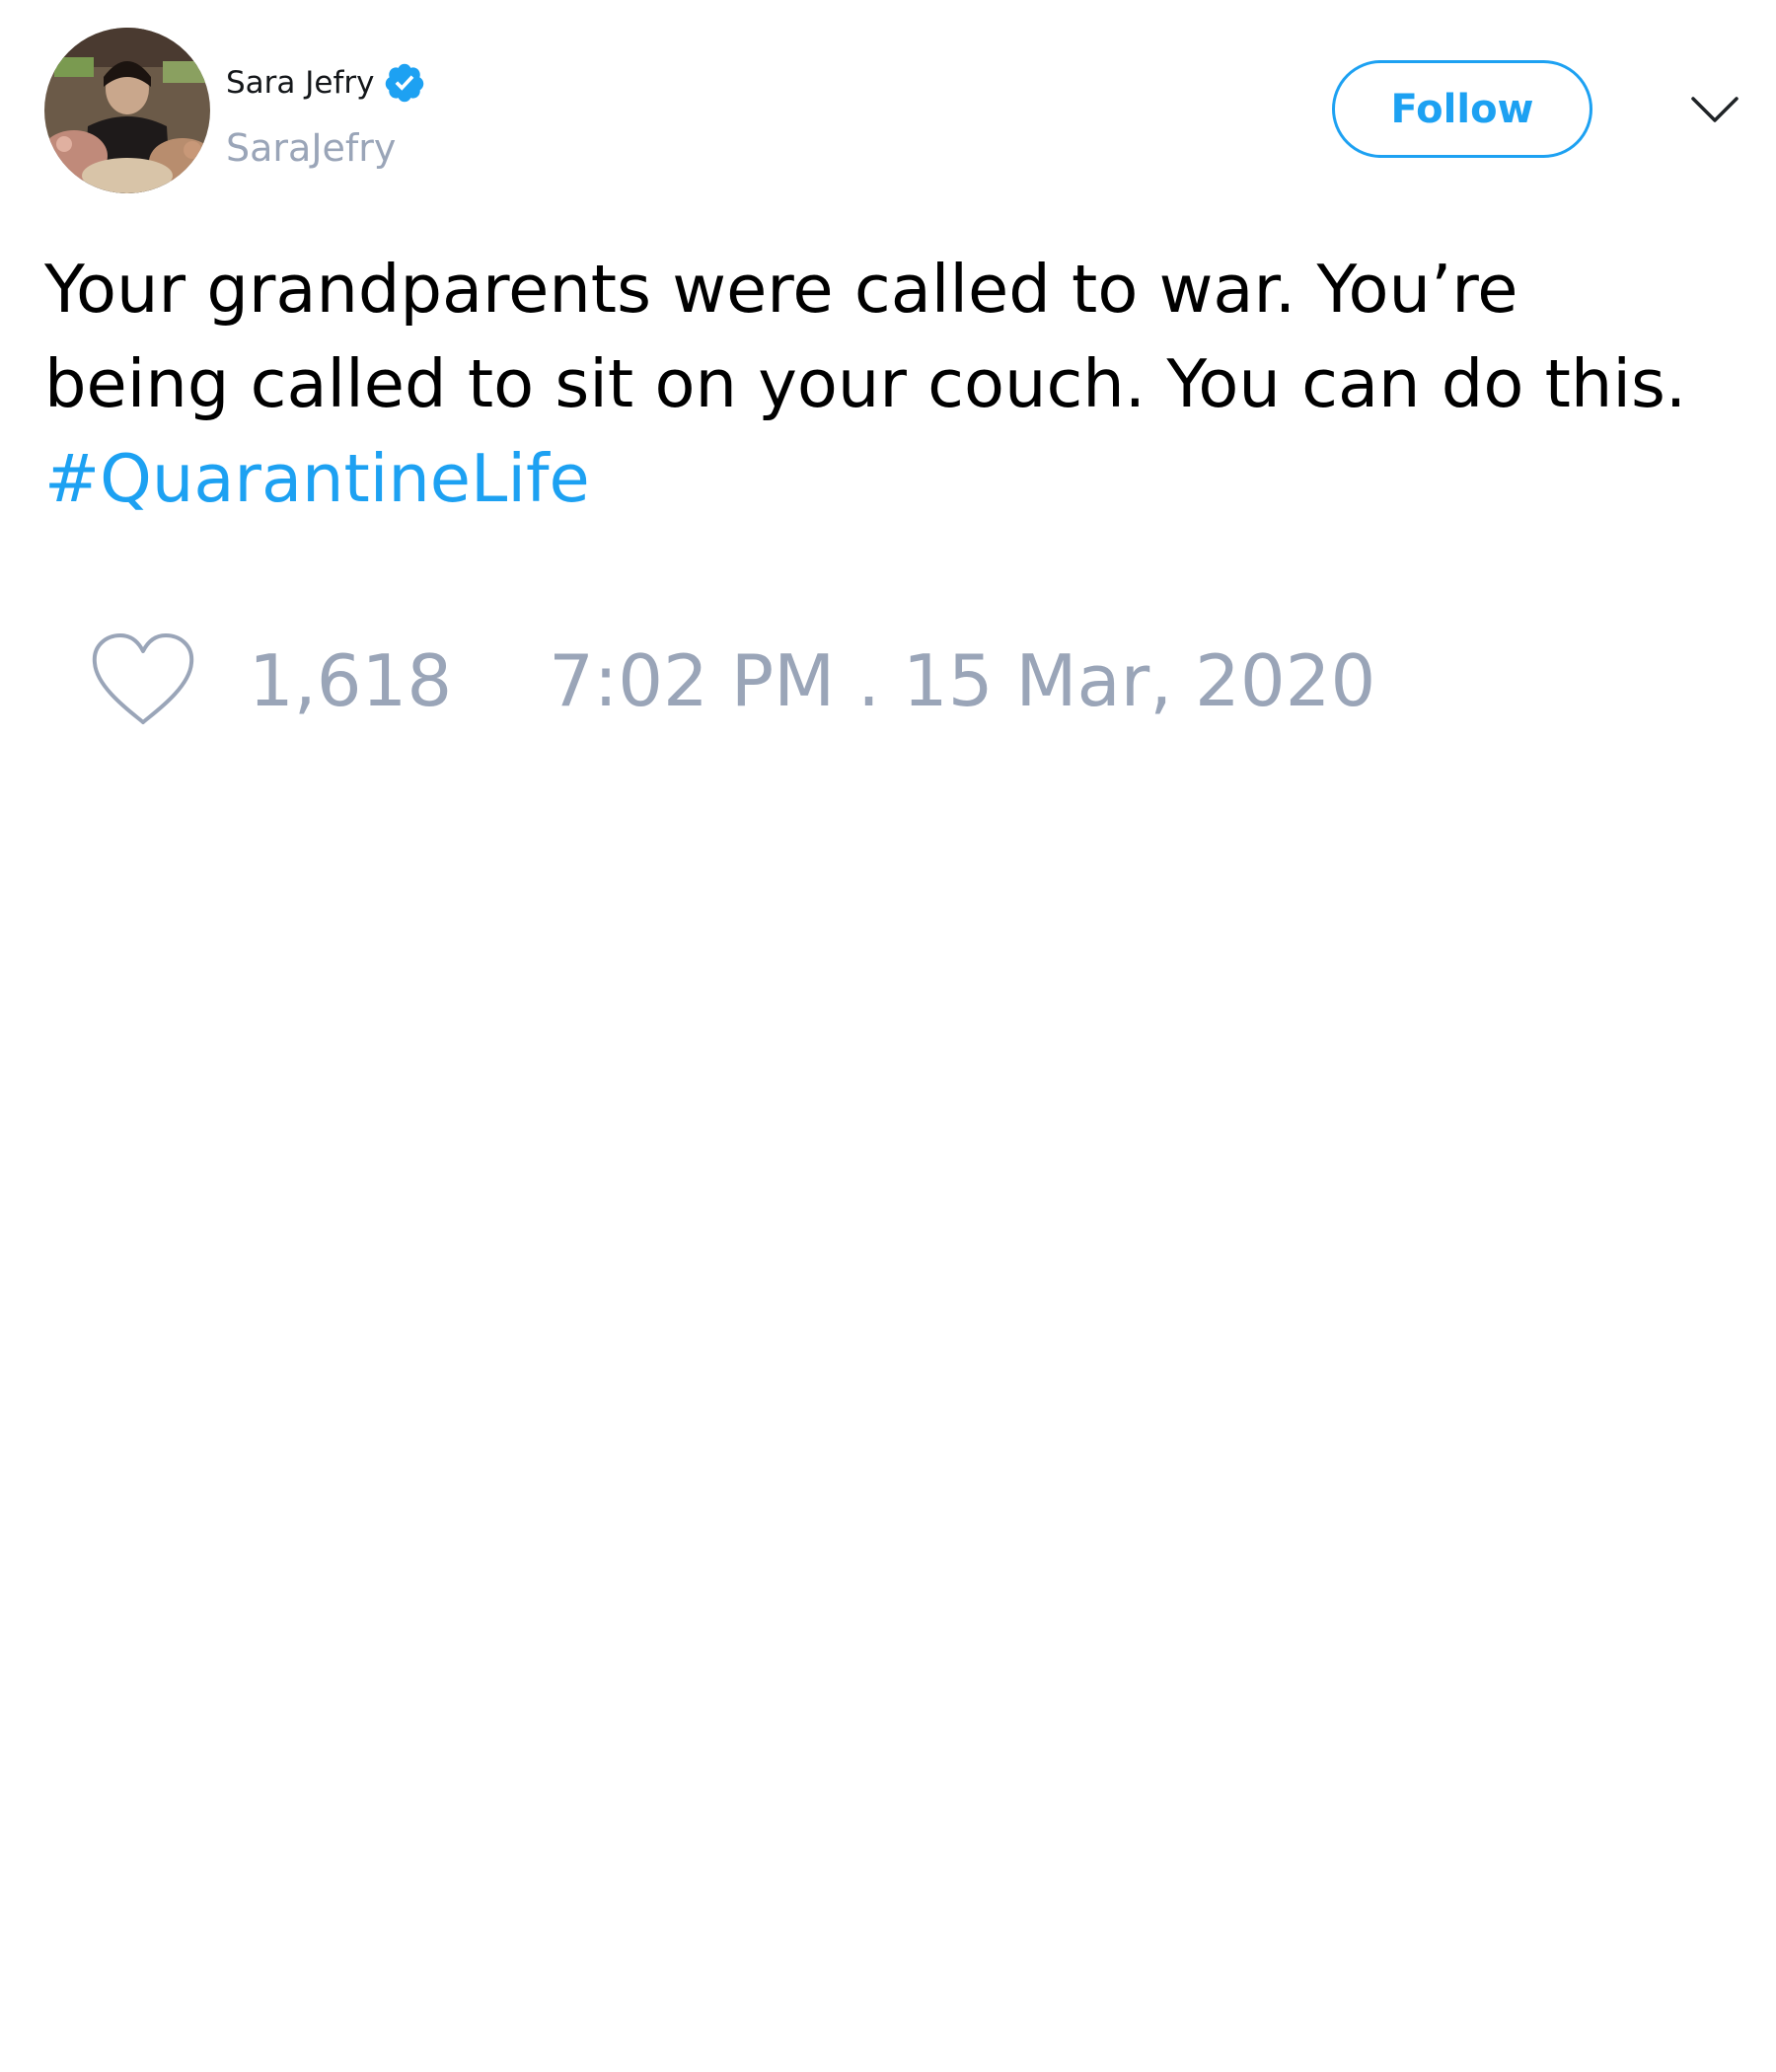 This screenshot has height=2072, width=1776. What do you see at coordinates (143, 681) in the screenshot?
I see `heart-icon` at bounding box center [143, 681].